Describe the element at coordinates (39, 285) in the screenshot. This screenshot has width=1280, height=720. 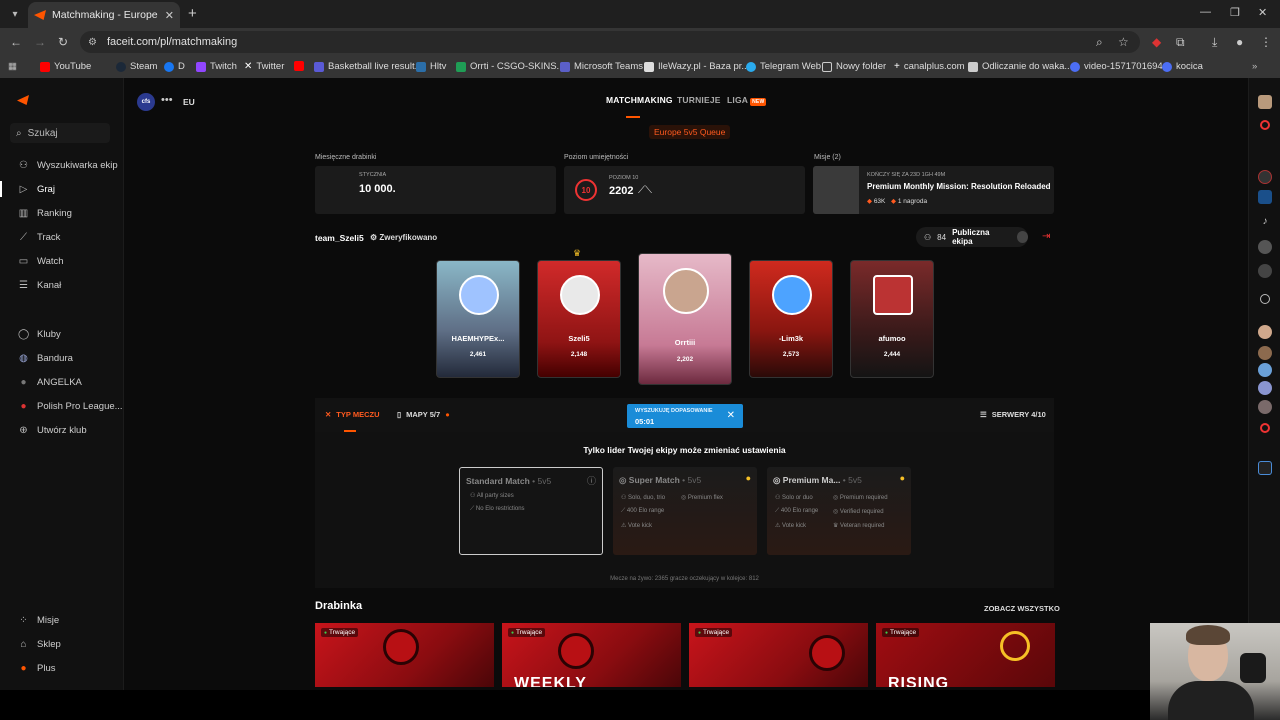
I see `sidebar-item-channel: ☰ Kanał` at that location.